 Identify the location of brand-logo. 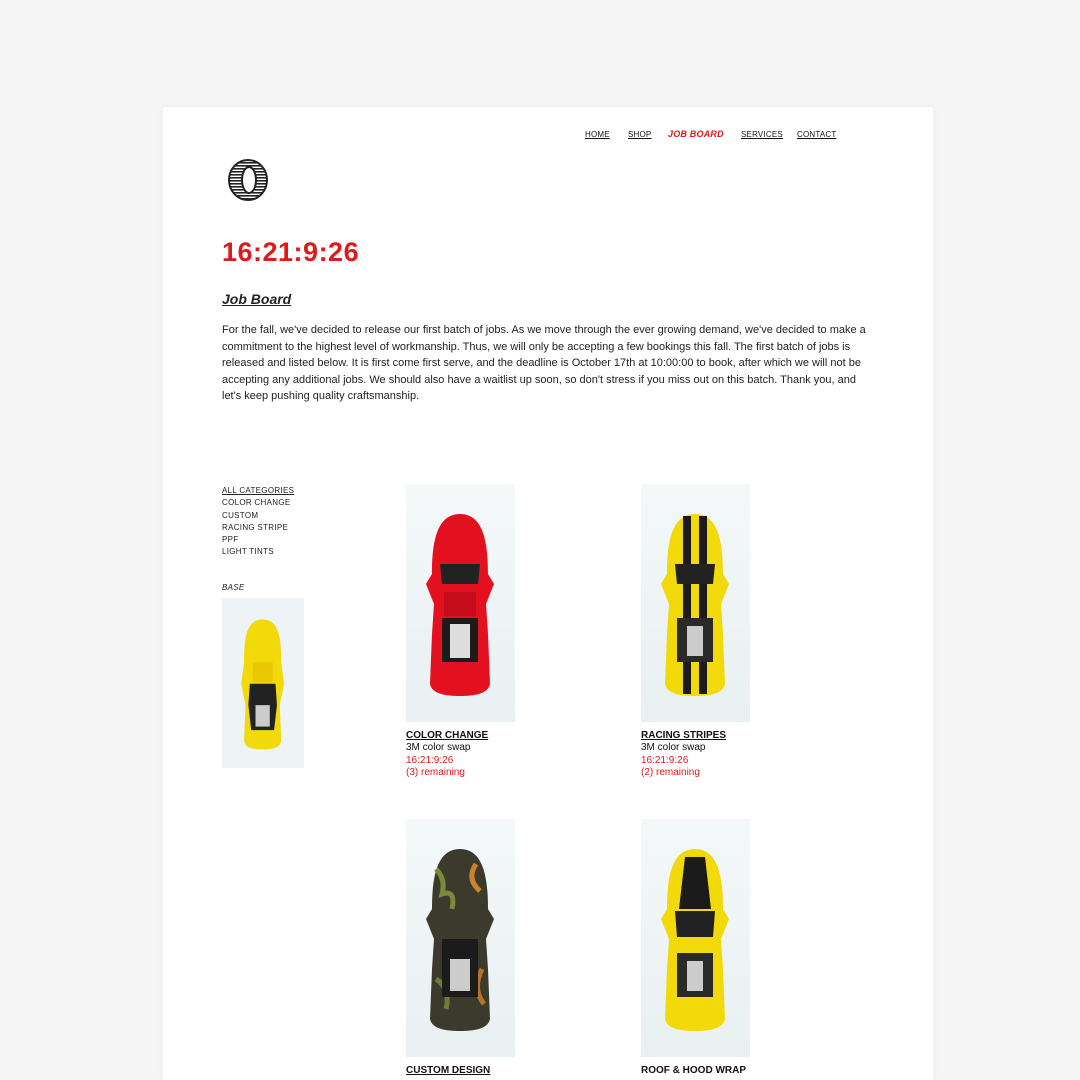
(249, 181).